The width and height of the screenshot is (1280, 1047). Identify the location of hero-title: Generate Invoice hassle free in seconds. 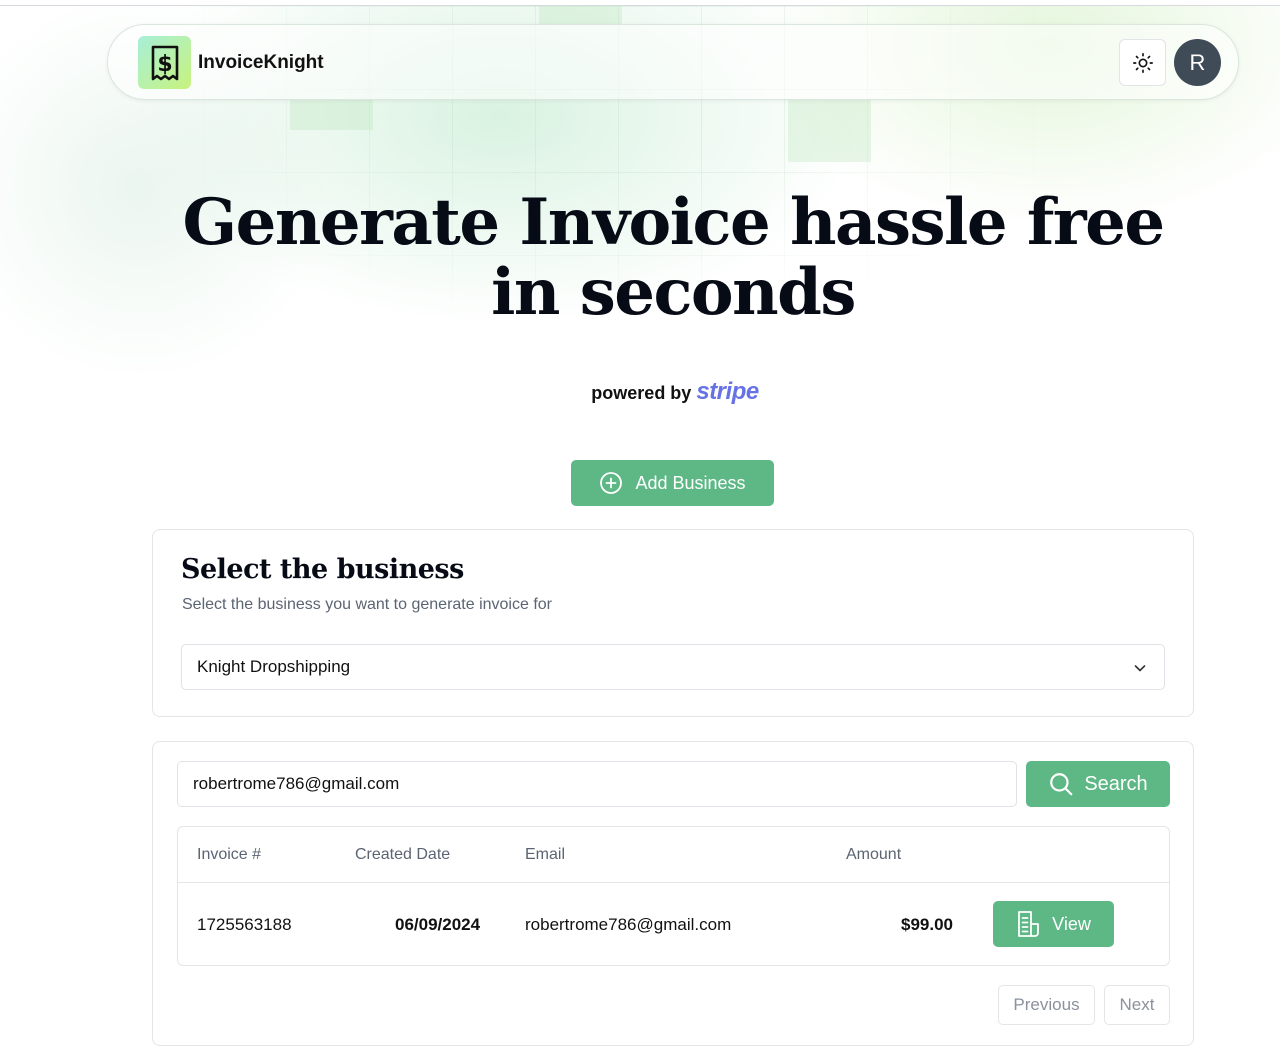
(673, 258).